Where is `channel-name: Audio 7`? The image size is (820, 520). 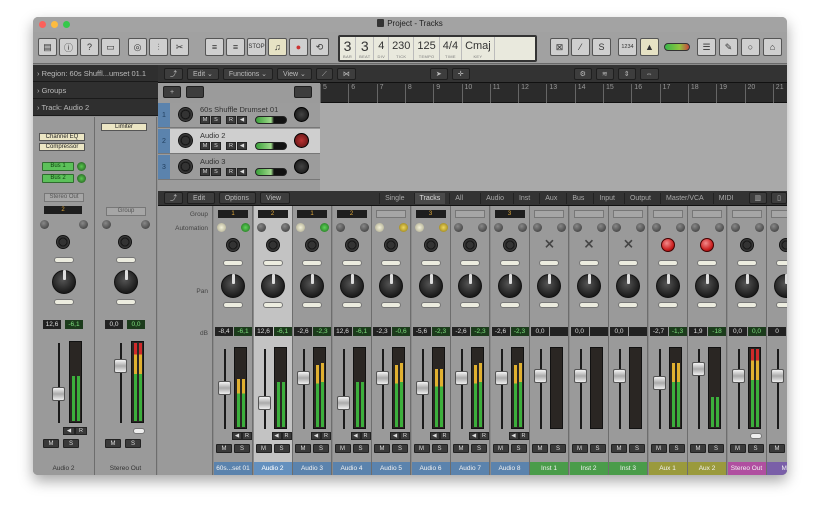
channel-name: Audio 7 is located at coordinates (470, 468).